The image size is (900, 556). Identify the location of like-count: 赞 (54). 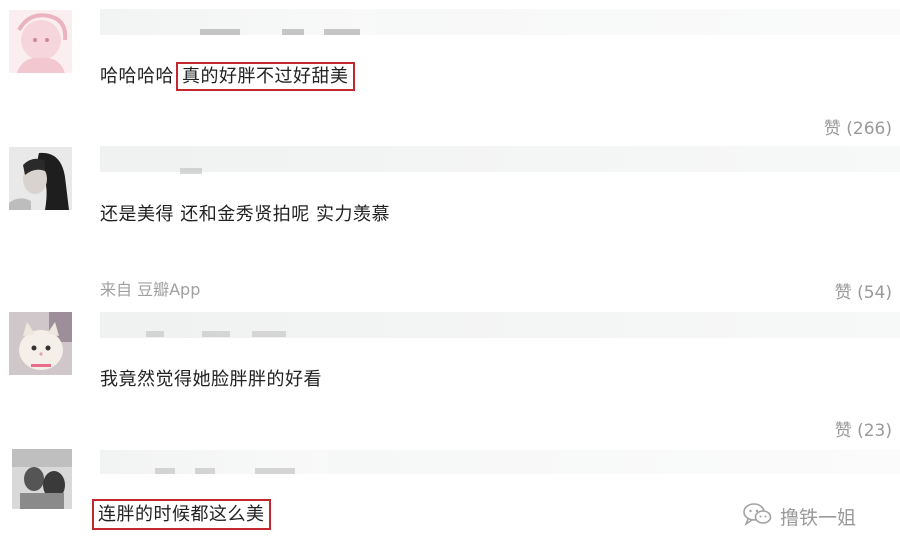
(863, 290).